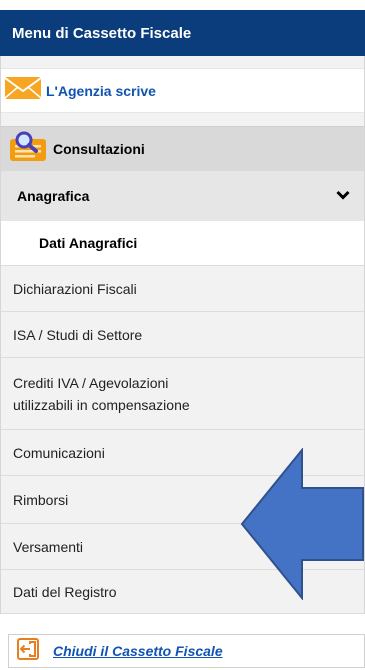 The image size is (365, 670). What do you see at coordinates (88, 243) in the screenshot?
I see `dati-anagrafici-label: Dati Anagrafici` at bounding box center [88, 243].